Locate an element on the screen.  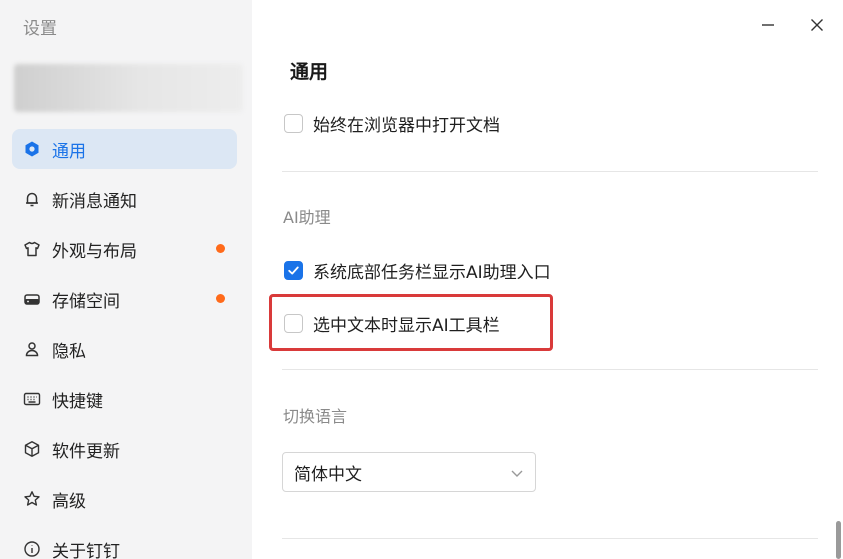
sidebar-item-updates: 软件更新 is located at coordinates (124, 449).